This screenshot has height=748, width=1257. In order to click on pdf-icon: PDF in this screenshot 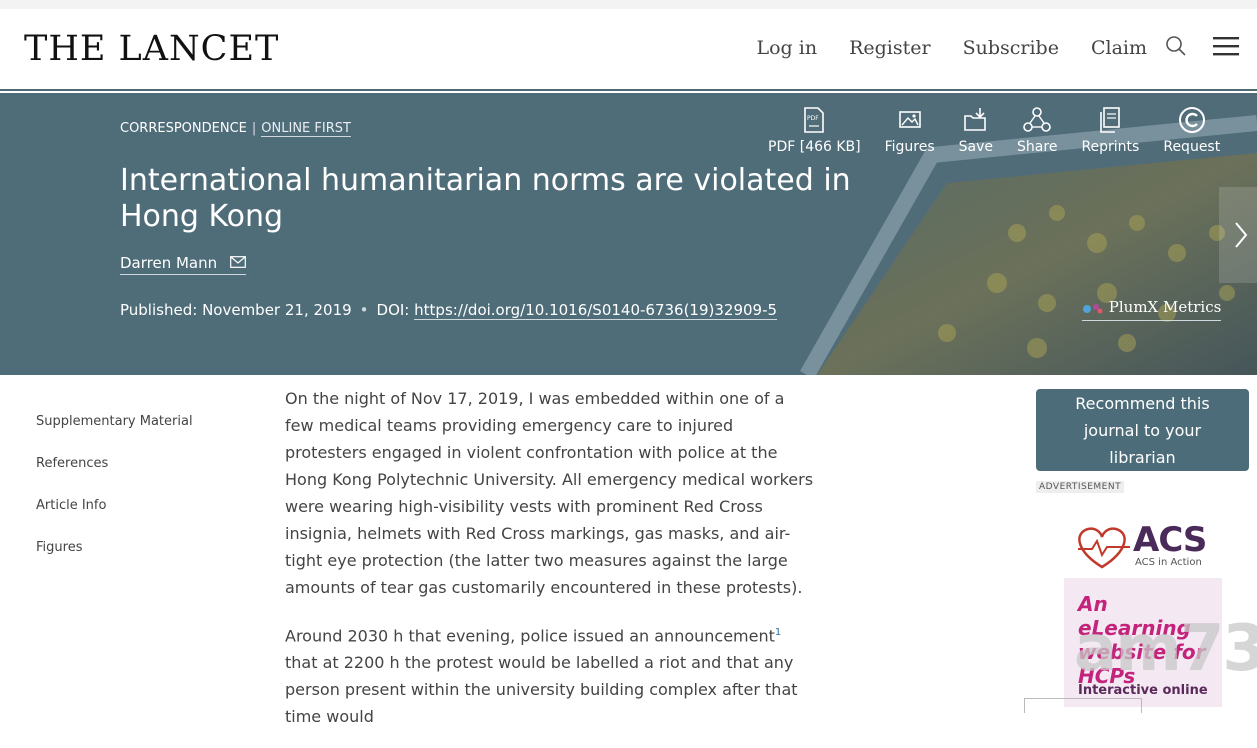, I will do `click(814, 120)`.